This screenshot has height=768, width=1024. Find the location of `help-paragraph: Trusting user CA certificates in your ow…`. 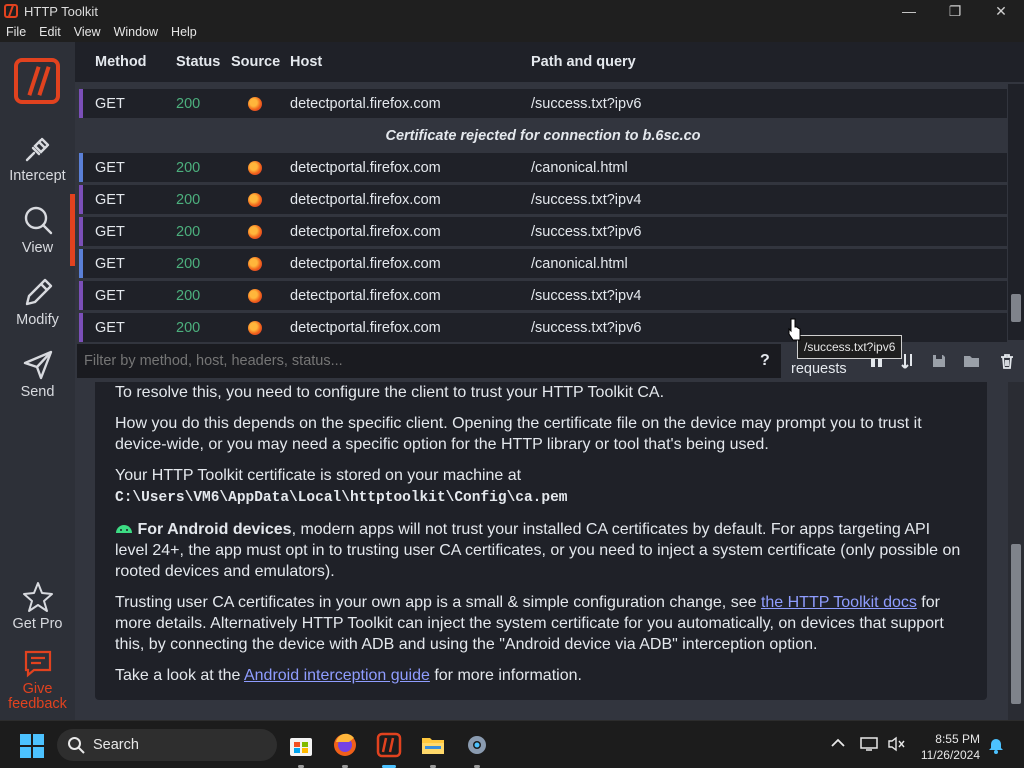

help-paragraph: Trusting user CA certificates in your ow… is located at coordinates (541, 623).